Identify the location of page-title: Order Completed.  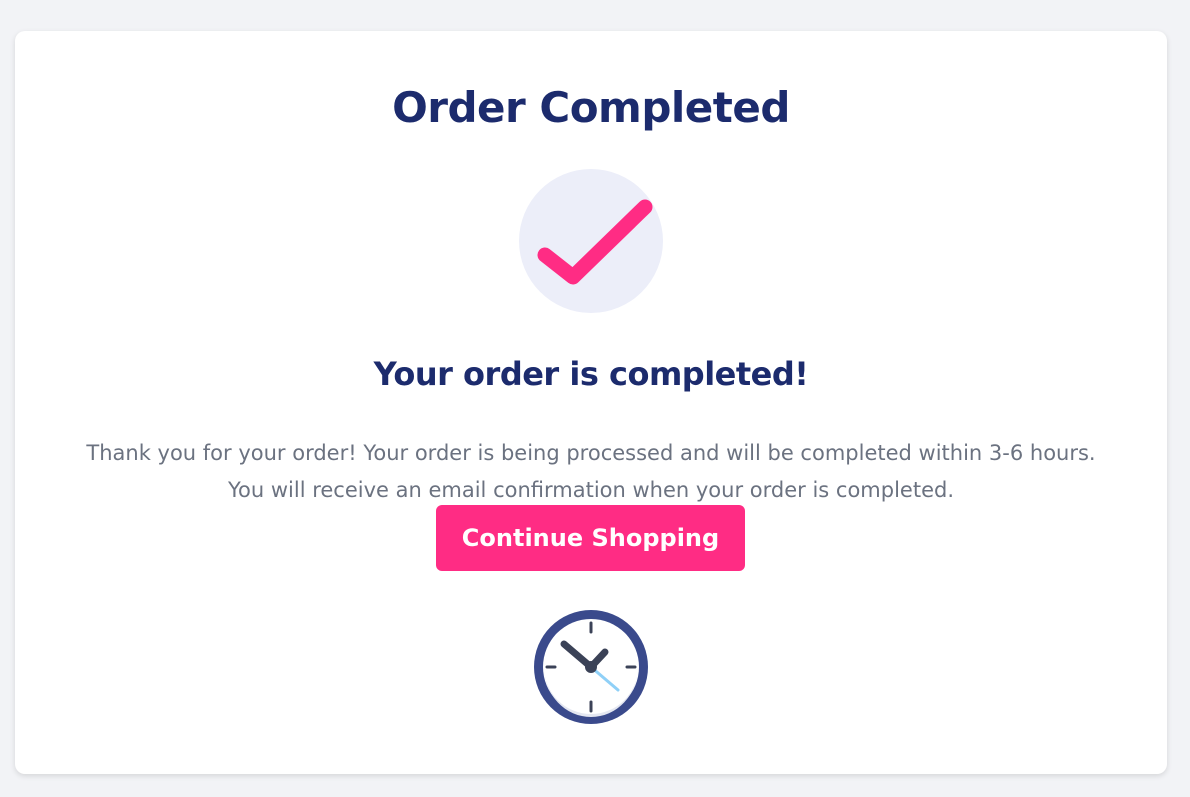
(591, 107).